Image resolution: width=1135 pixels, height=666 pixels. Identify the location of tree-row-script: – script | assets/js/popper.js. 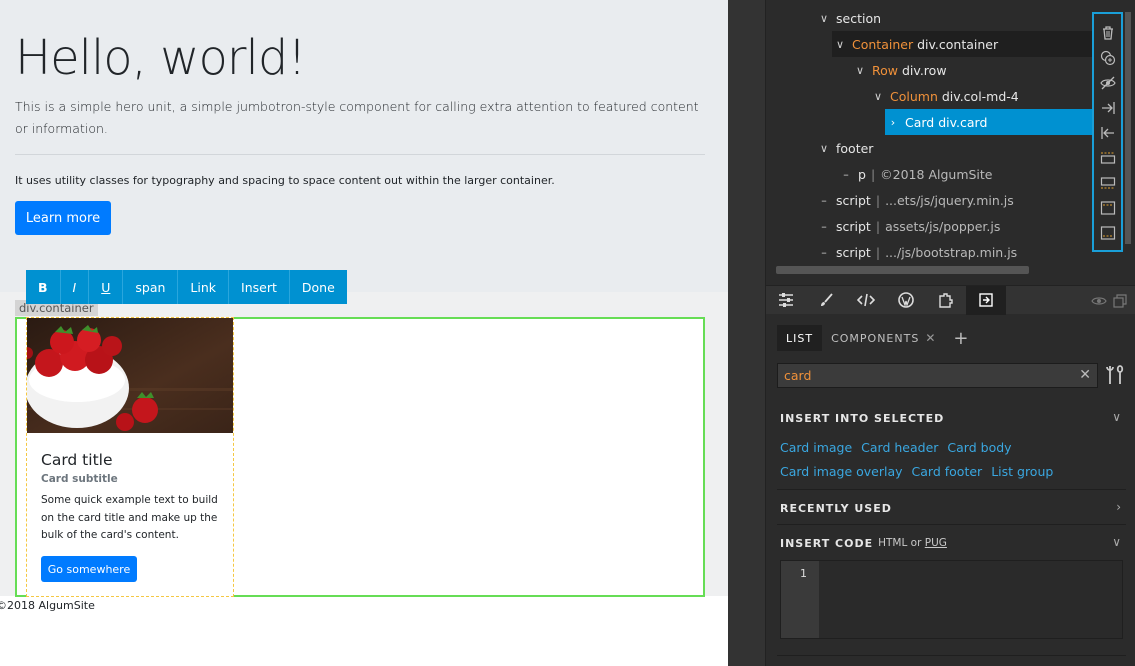
(908, 226).